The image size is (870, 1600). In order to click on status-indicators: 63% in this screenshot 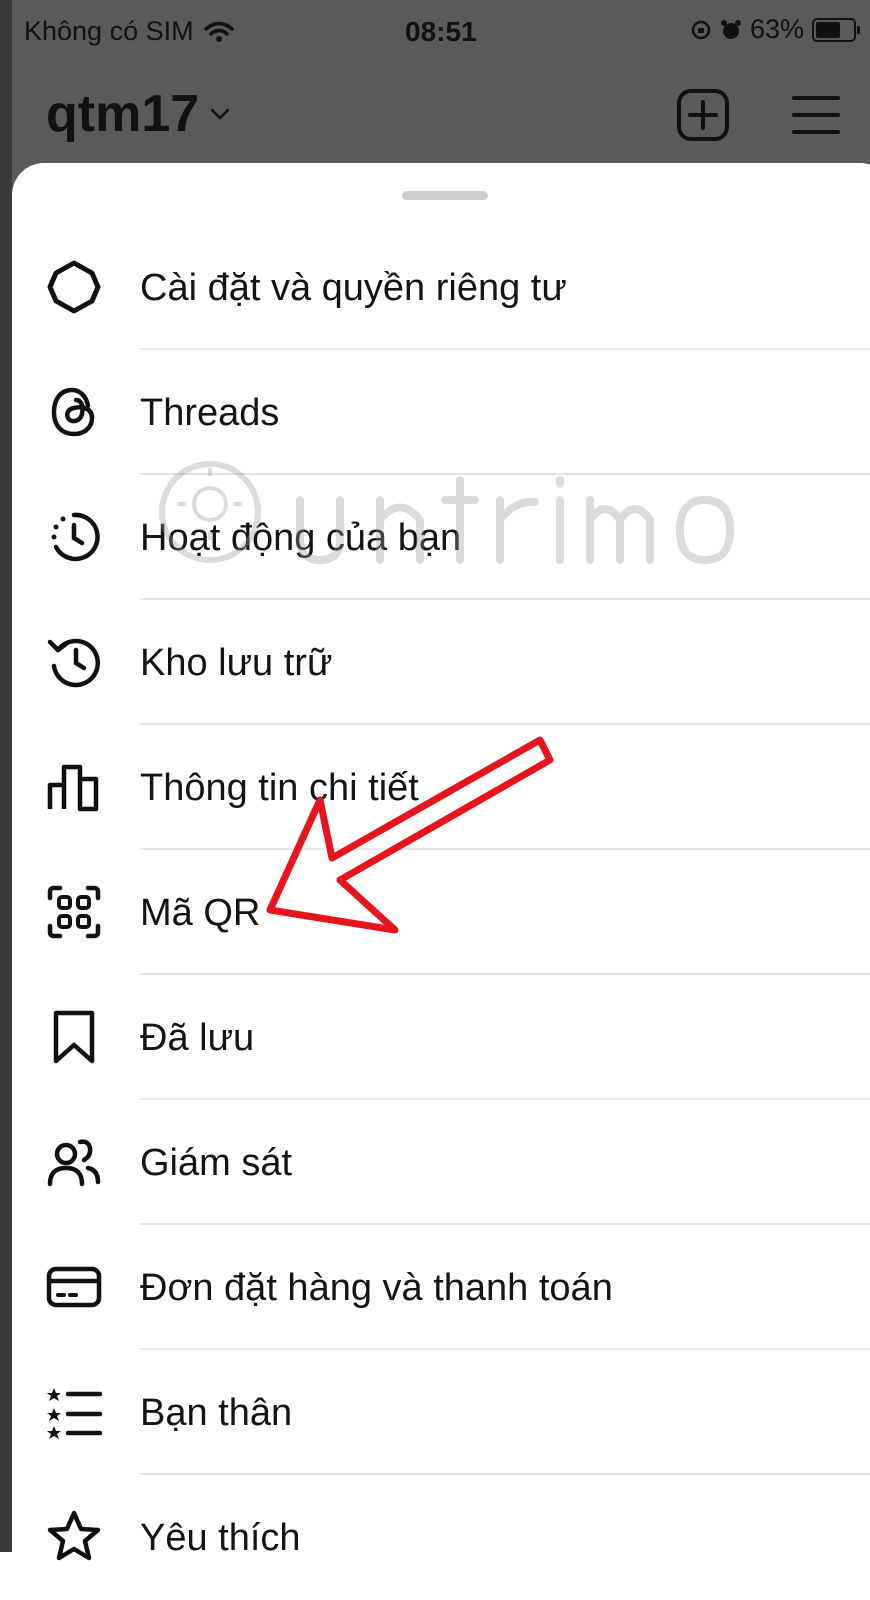, I will do `click(775, 29)`.